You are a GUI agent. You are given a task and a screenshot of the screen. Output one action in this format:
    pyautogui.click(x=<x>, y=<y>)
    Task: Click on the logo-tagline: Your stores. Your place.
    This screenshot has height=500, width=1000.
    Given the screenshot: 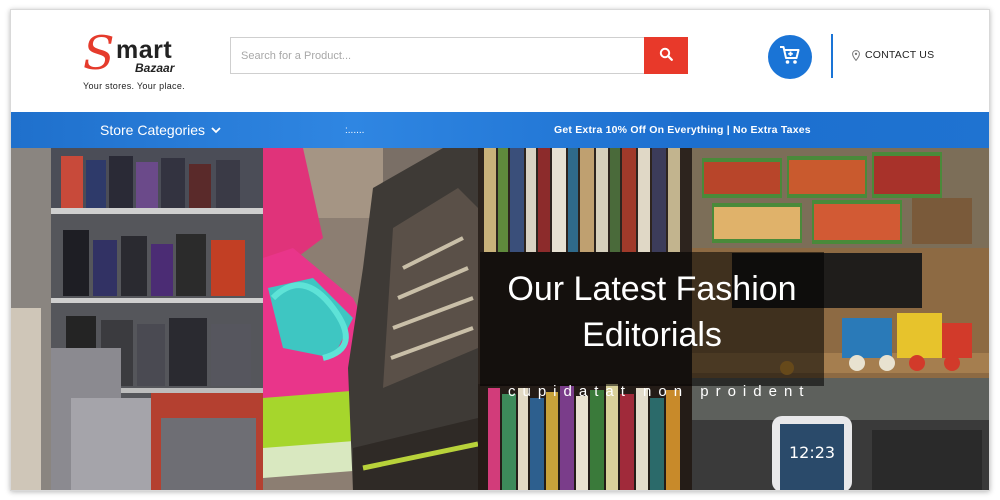 What is the action you would take?
    pyautogui.click(x=134, y=86)
    